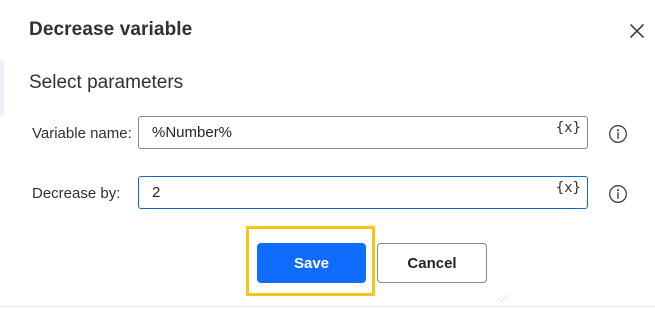 The width and height of the screenshot is (655, 309). What do you see at coordinates (363, 192) in the screenshot?
I see `decrease-by-input: 2 {x}` at bounding box center [363, 192].